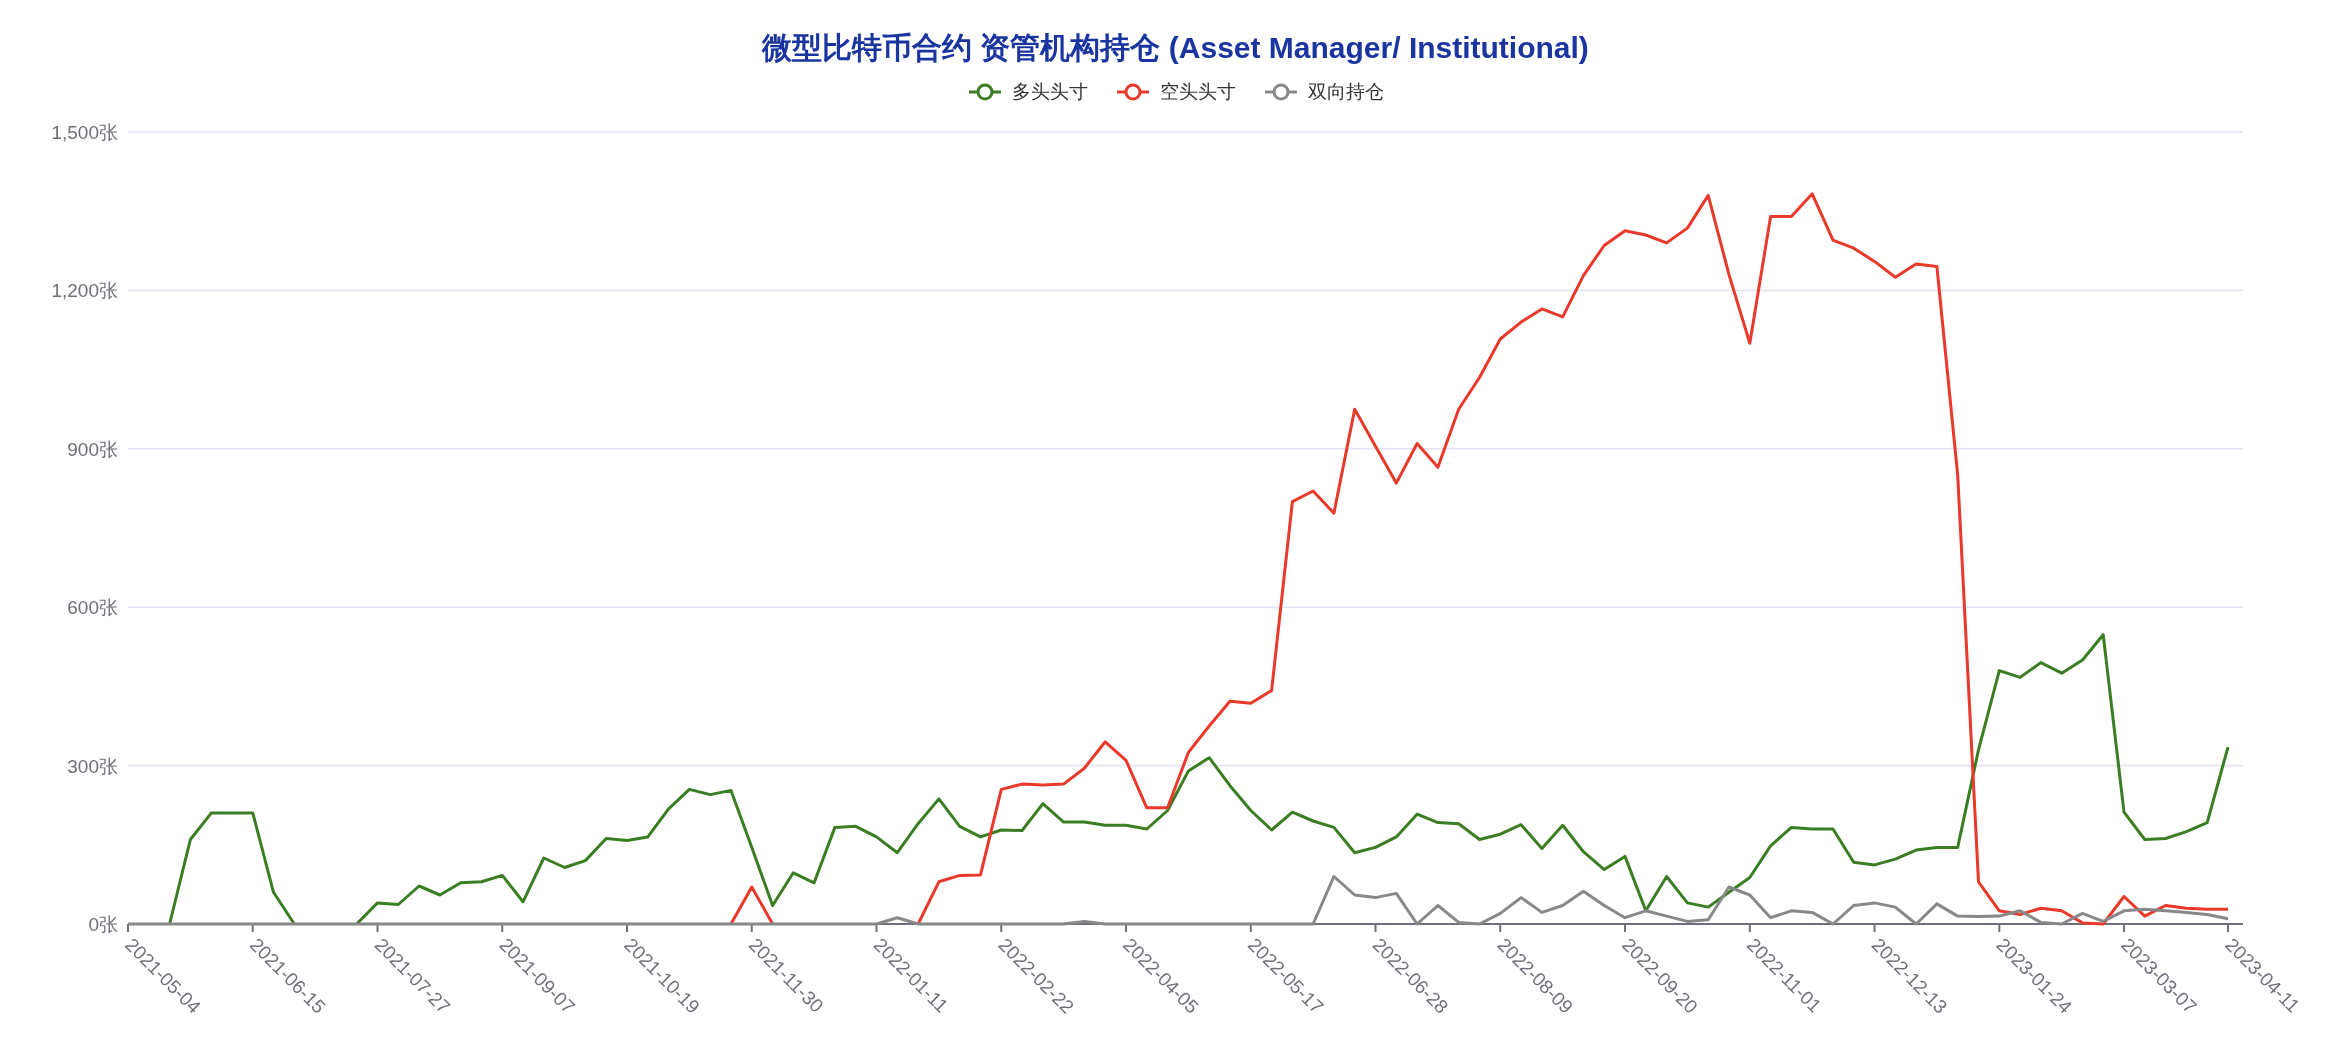 This screenshot has width=2351, height=1042. I want to click on chart-title: 微型比特币合约 资管机构持仓 (Asset Manager/ Institutional), so click(1175, 48).